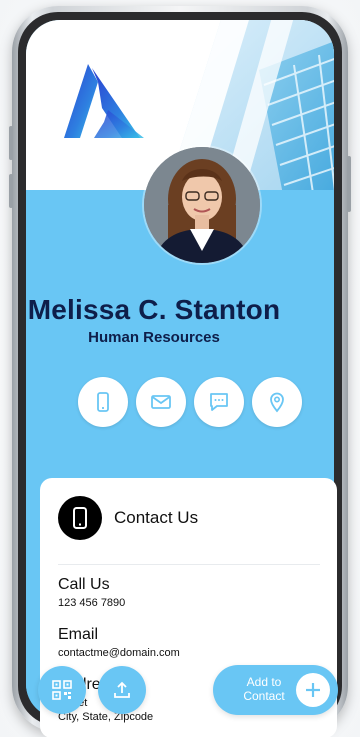  I want to click on email-label: Email, so click(78, 634).